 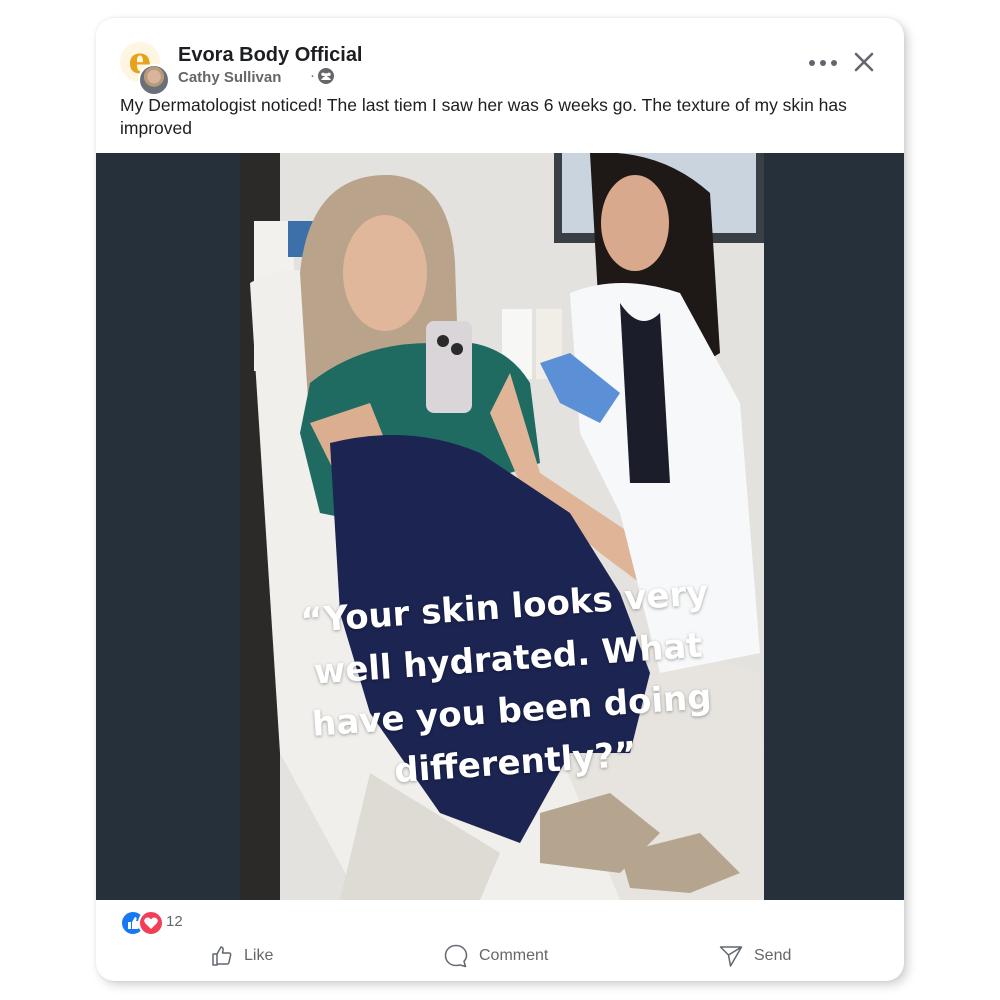 What do you see at coordinates (259, 955) in the screenshot?
I see `like-label: Like` at bounding box center [259, 955].